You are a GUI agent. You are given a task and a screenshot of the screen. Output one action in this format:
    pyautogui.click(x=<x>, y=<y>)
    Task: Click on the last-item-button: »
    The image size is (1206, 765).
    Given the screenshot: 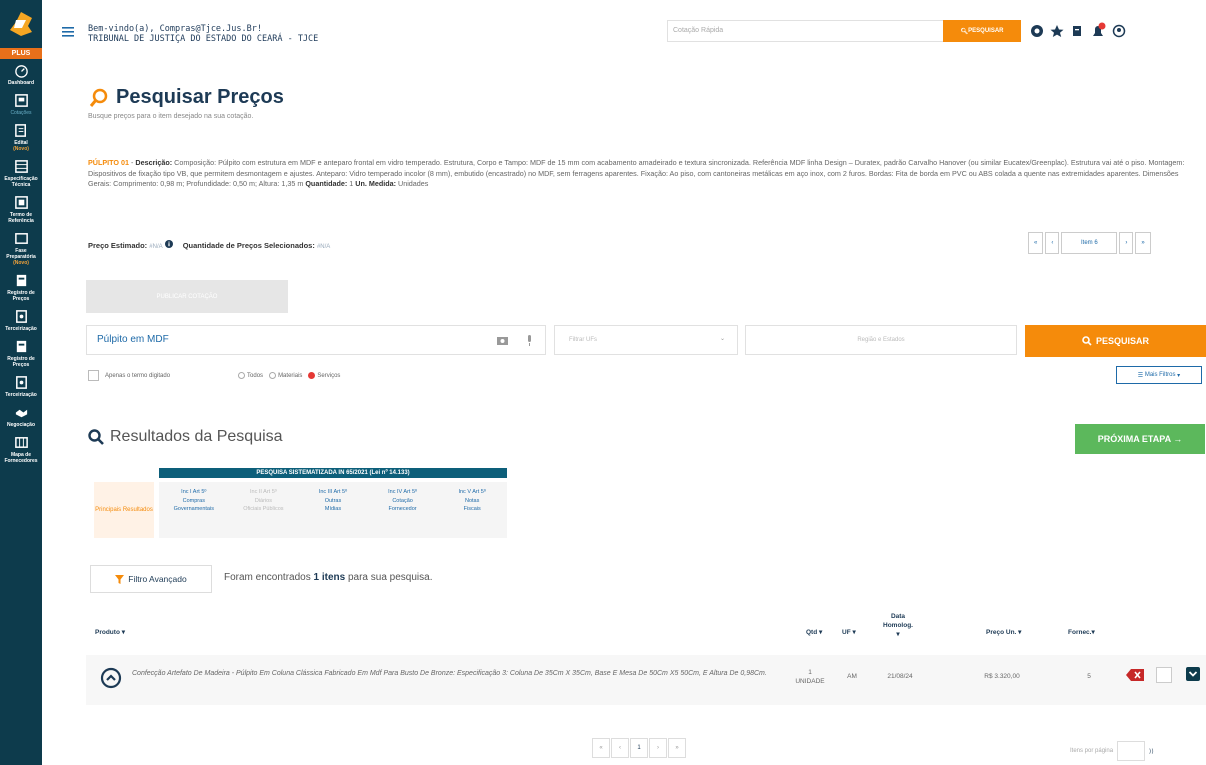 What is the action you would take?
    pyautogui.click(x=1143, y=243)
    